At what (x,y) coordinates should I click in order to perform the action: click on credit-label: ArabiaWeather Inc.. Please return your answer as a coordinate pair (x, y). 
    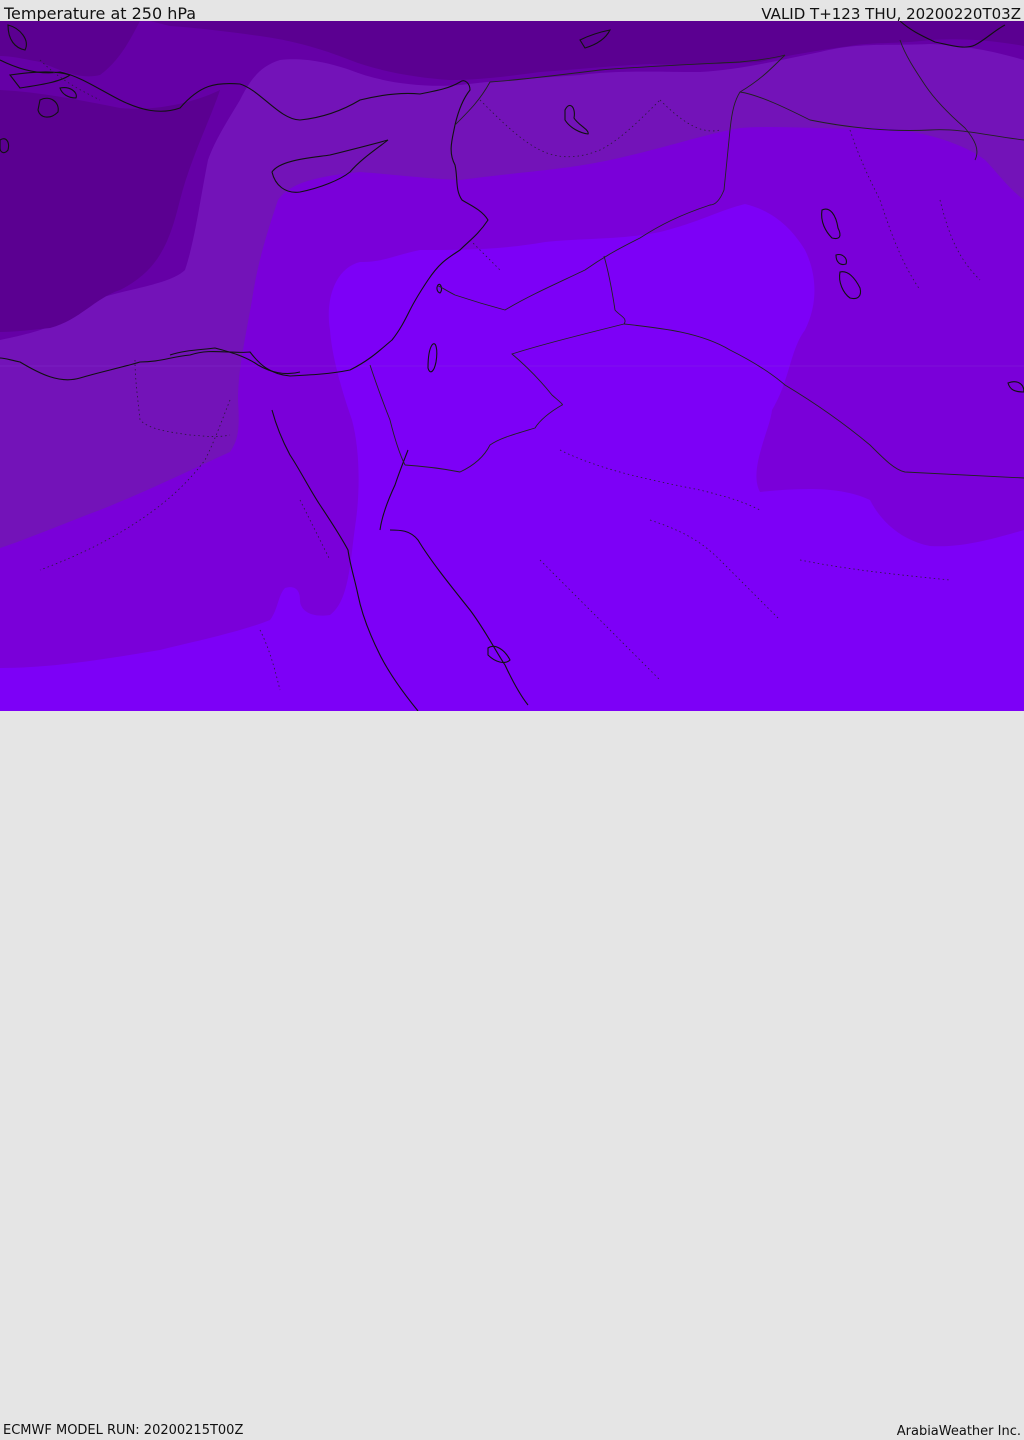
    Looking at the image, I should click on (958, 1431).